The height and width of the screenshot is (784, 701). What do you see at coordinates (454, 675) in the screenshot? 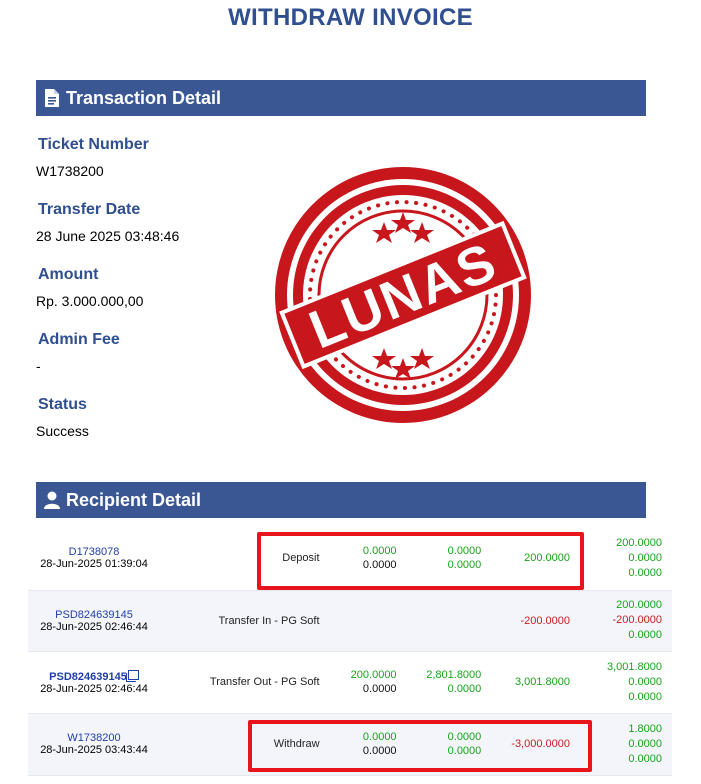
I see `value-cell: 2,801.8000` at bounding box center [454, 675].